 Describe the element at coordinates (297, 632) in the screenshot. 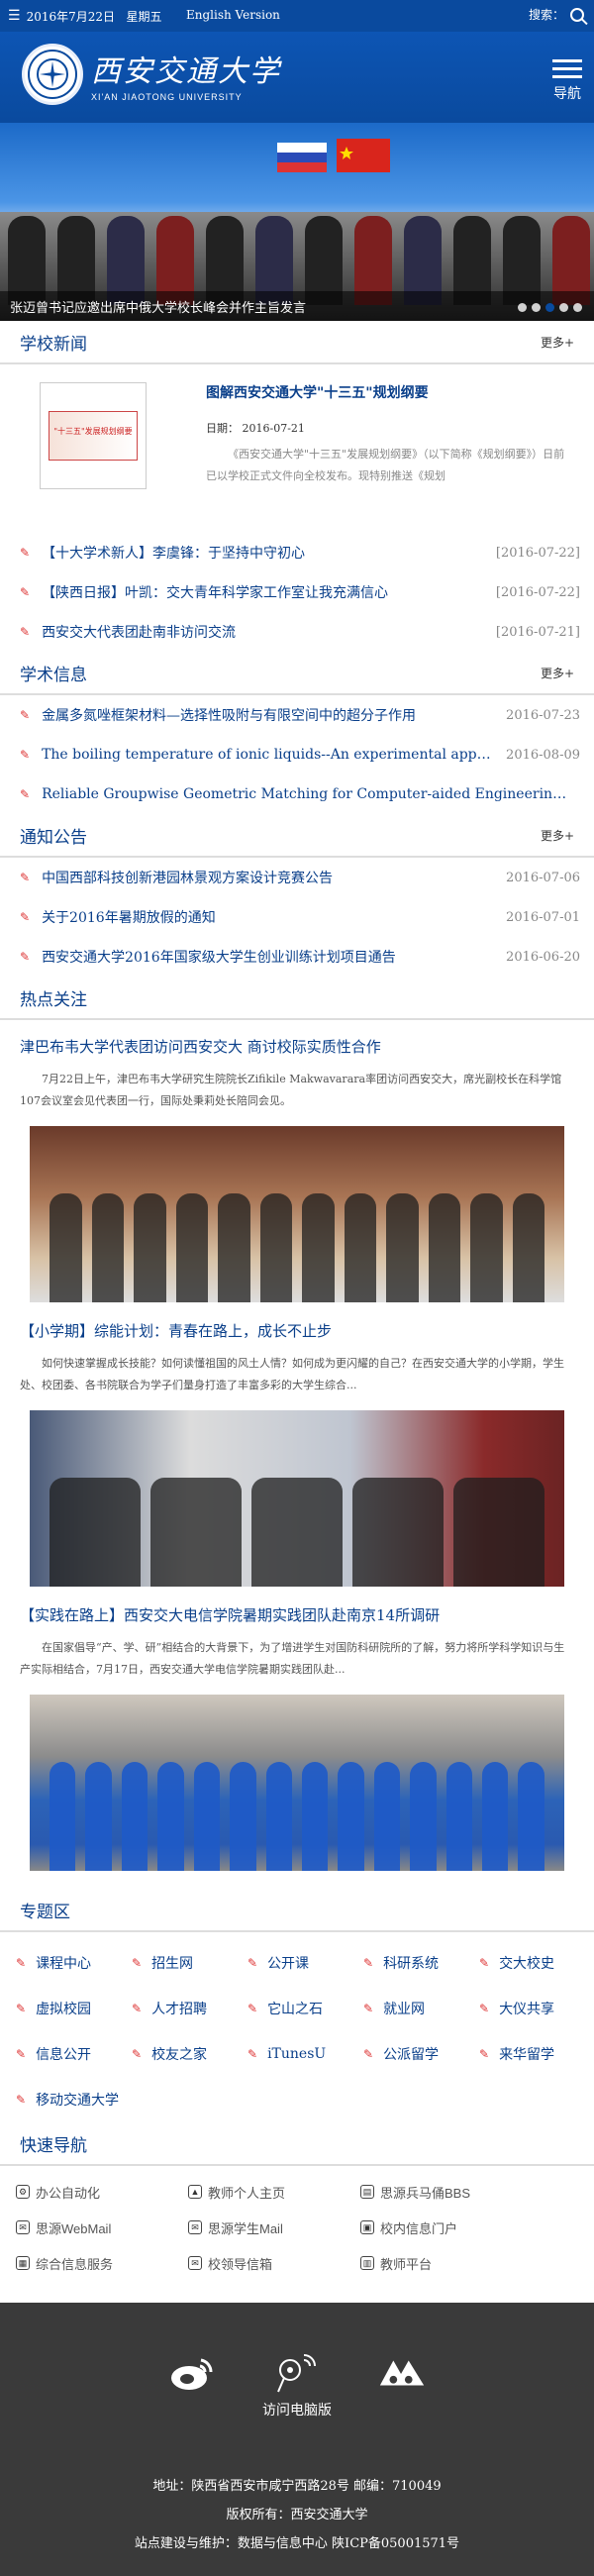

I see `list-item: ✎ 西安交大代表团赴南非访问交流 [2016-07-21]` at that location.